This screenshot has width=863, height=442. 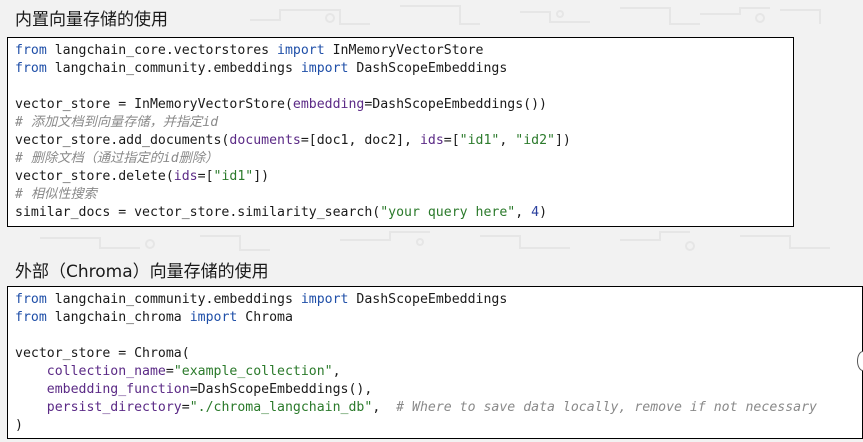 What do you see at coordinates (438, 426) in the screenshot?
I see `code-line: )` at bounding box center [438, 426].